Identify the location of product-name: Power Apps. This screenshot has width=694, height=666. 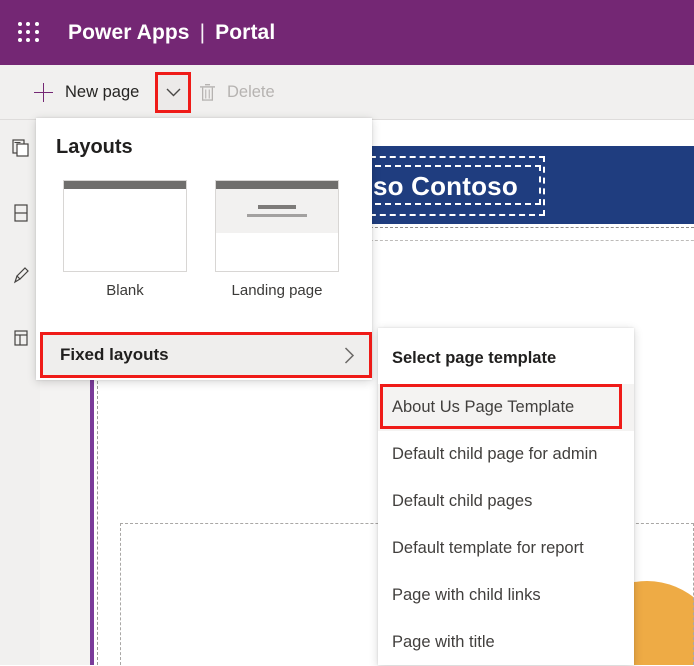
(129, 32).